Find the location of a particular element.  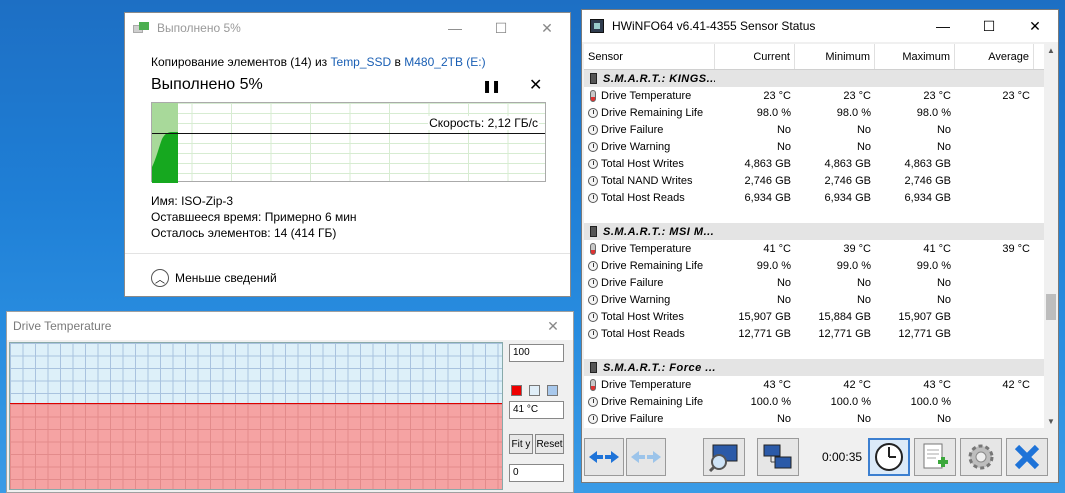

sensor-row: Drive Temperature 23 °C 23 °C 23 °C 23 °C is located at coordinates (814, 95).